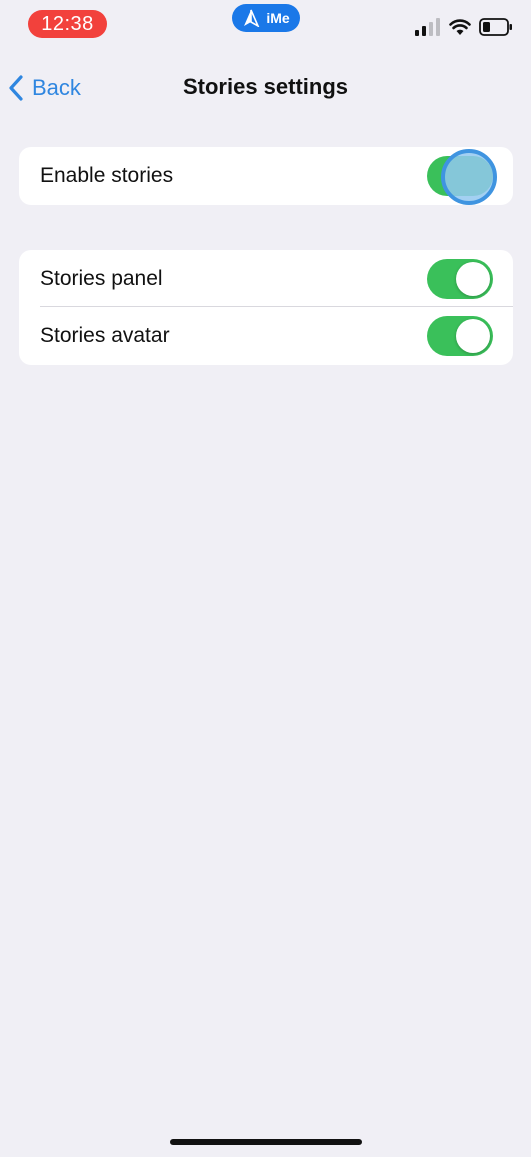 The height and width of the screenshot is (1157, 531). What do you see at coordinates (266, 335) in the screenshot?
I see `setting-row-stories-avatar: Stories avatar` at bounding box center [266, 335].